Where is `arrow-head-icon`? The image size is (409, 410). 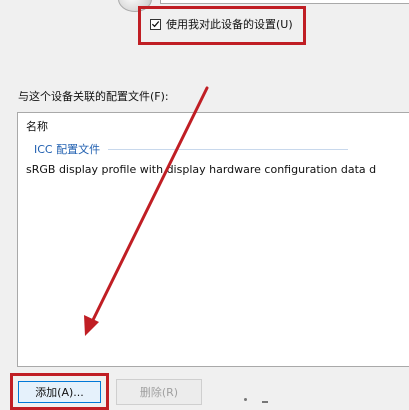 arrow-head-icon is located at coordinates (91, 325).